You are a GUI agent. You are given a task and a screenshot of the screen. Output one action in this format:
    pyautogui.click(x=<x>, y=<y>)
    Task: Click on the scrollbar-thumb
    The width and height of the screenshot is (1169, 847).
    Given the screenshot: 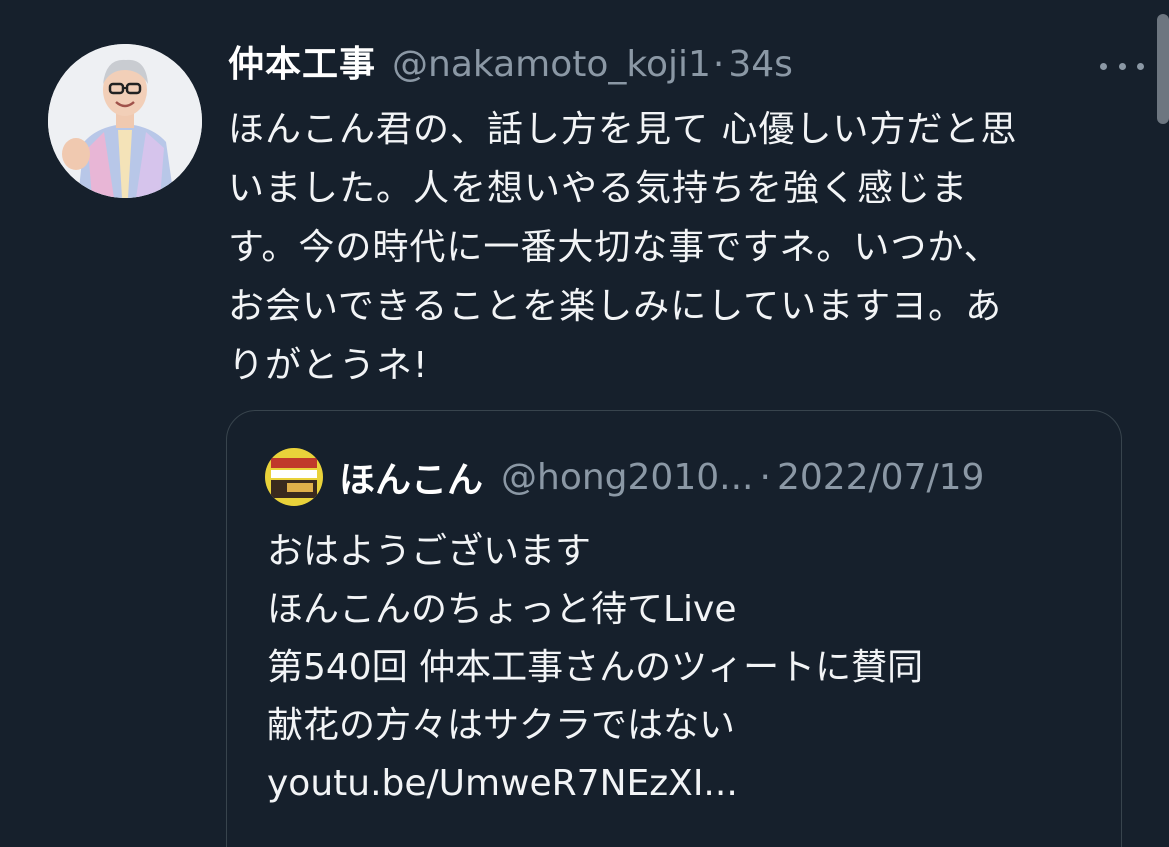 What is the action you would take?
    pyautogui.click(x=1163, y=69)
    